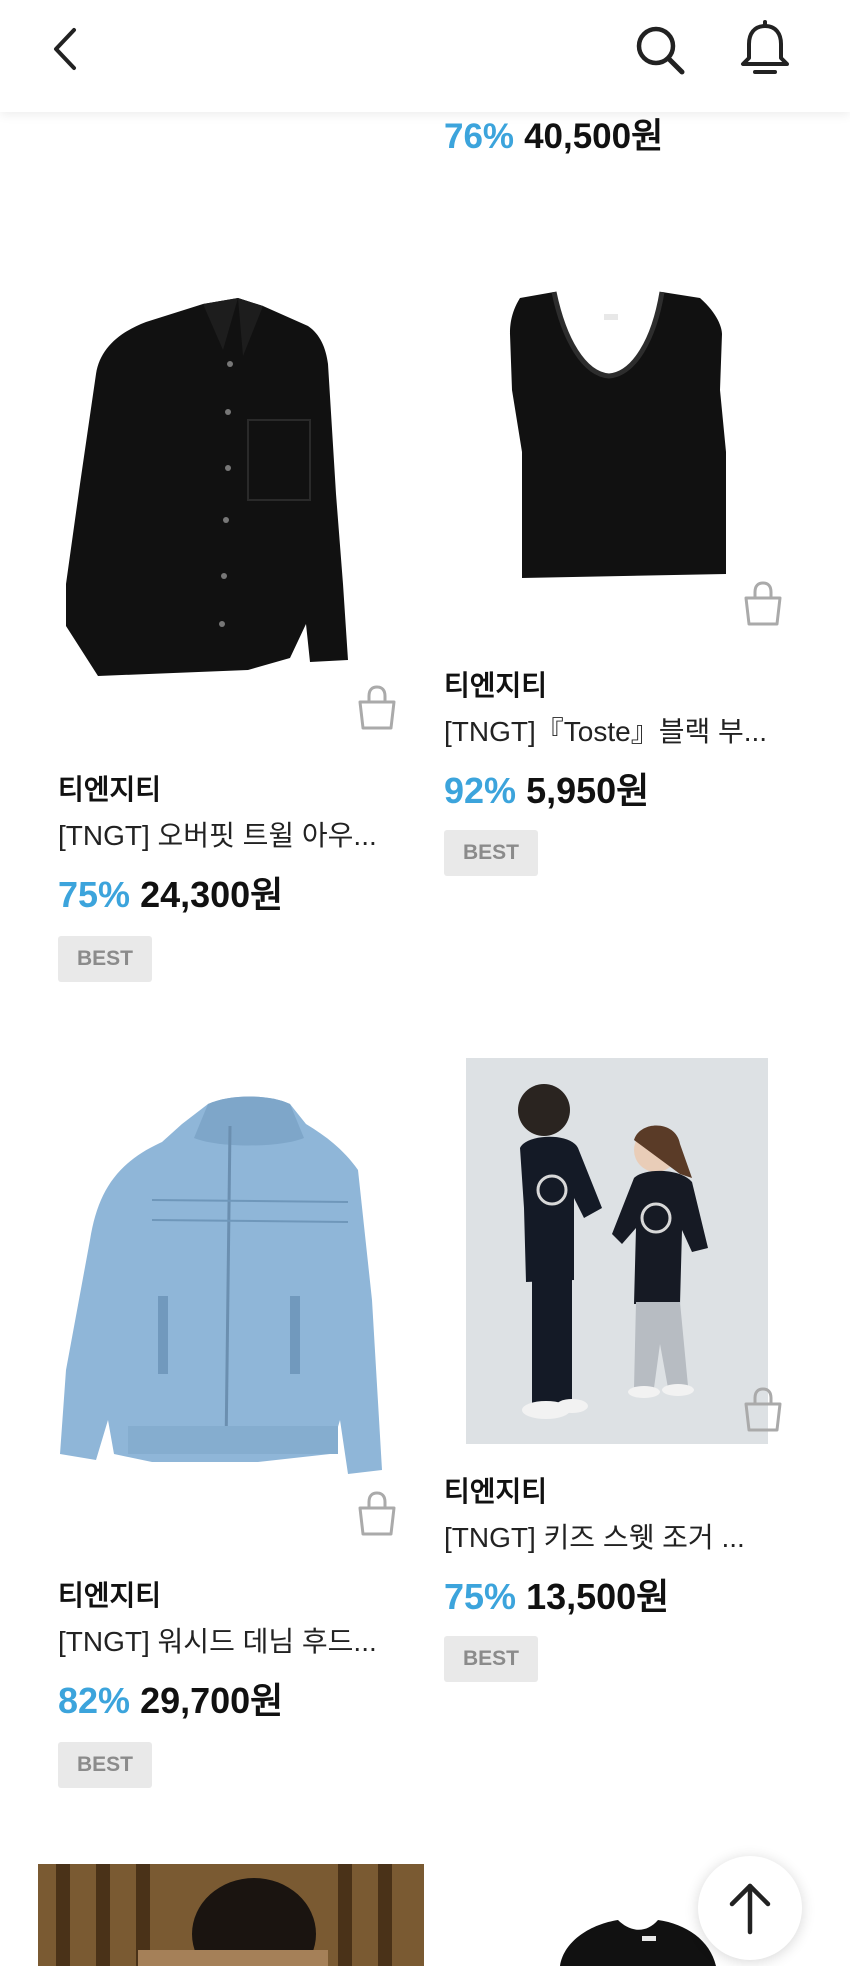  I want to click on sale-price: 5,950원, so click(588, 790).